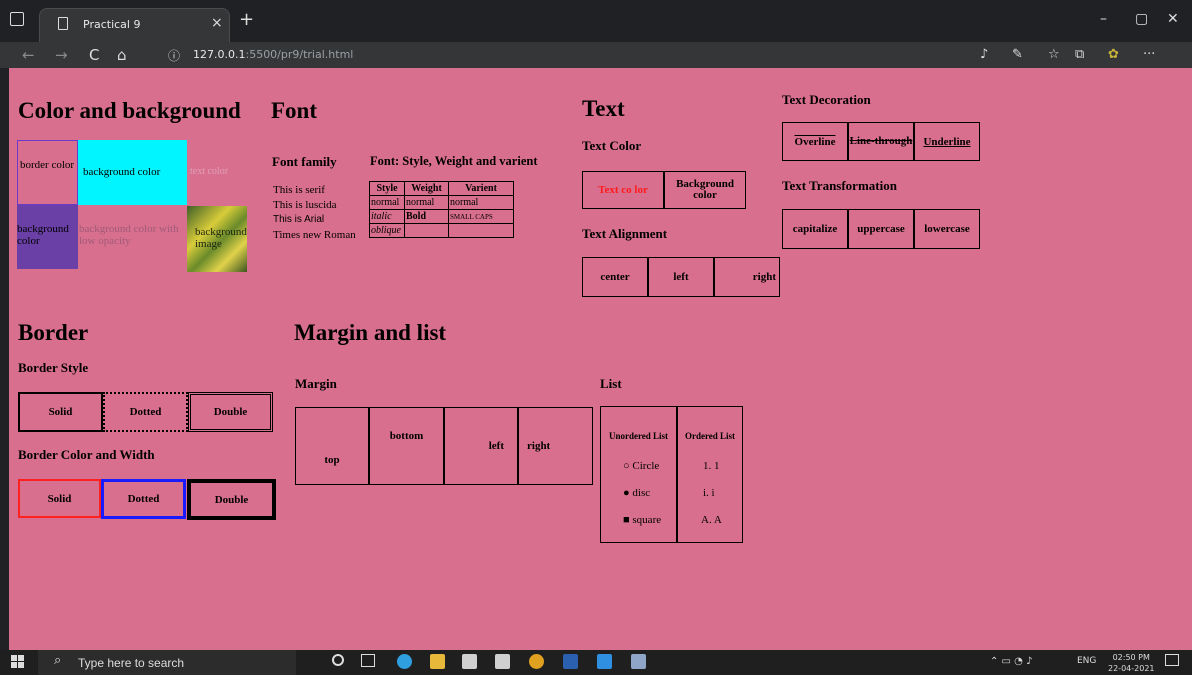 The height and width of the screenshot is (675, 1192). Describe the element at coordinates (217, 23) in the screenshot. I see `close-tab-icon: ×` at that location.